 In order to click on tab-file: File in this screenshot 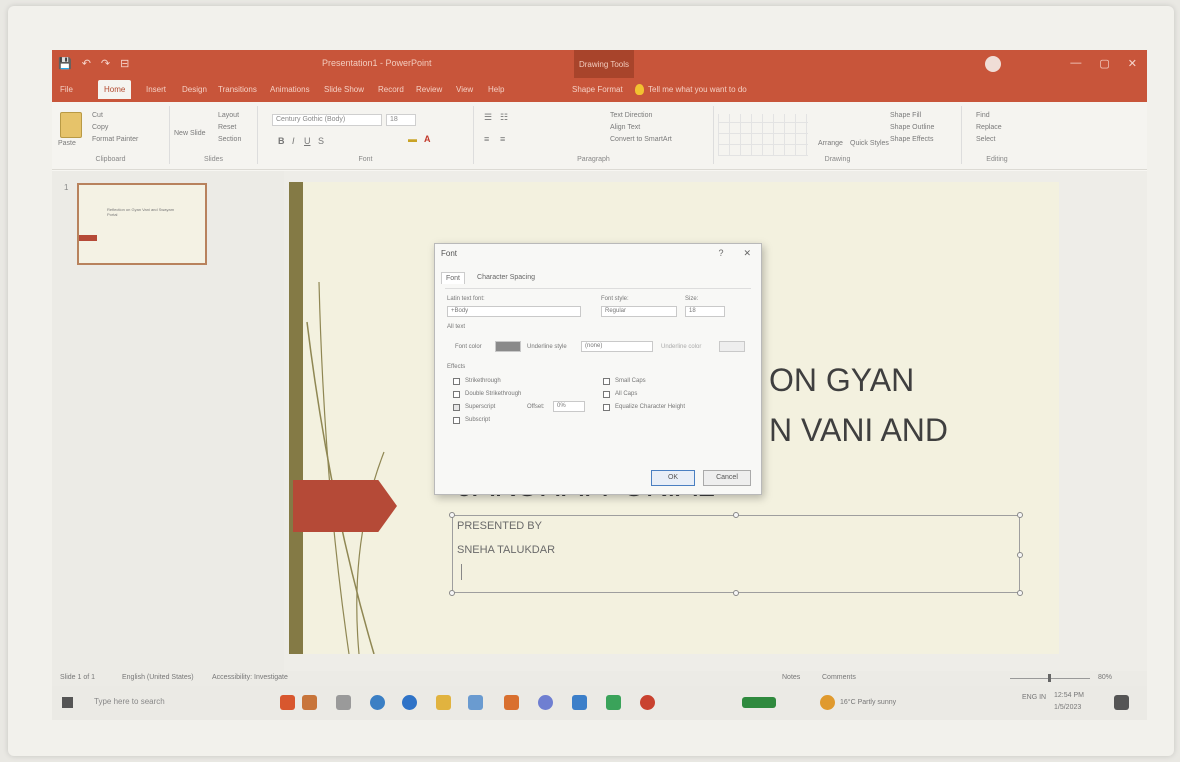, I will do `click(66, 89)`.